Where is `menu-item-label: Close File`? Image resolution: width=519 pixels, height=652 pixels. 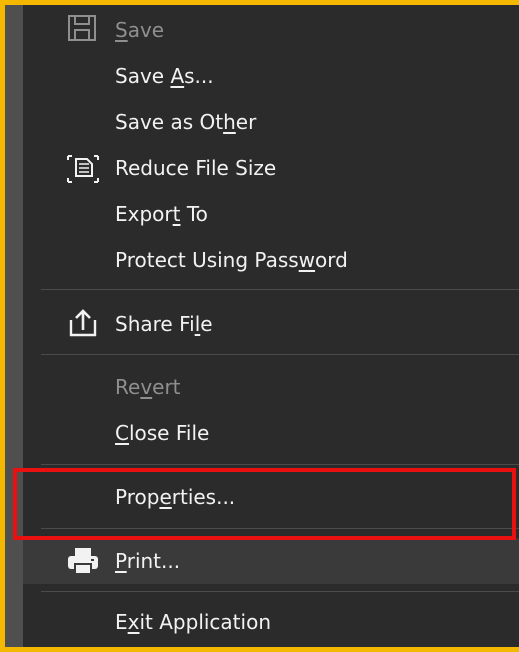
menu-item-label: Close File is located at coordinates (162, 433).